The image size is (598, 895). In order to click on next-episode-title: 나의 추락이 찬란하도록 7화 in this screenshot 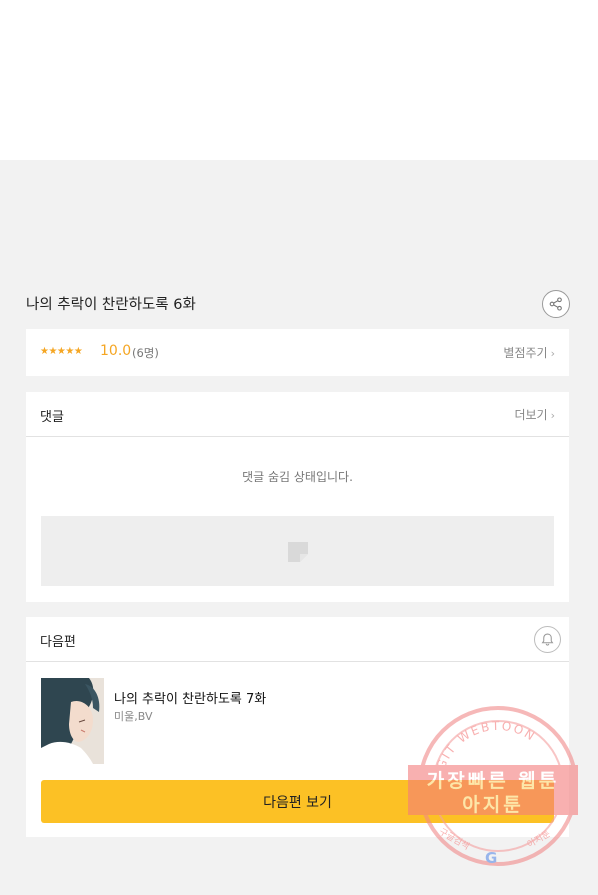, I will do `click(190, 697)`.